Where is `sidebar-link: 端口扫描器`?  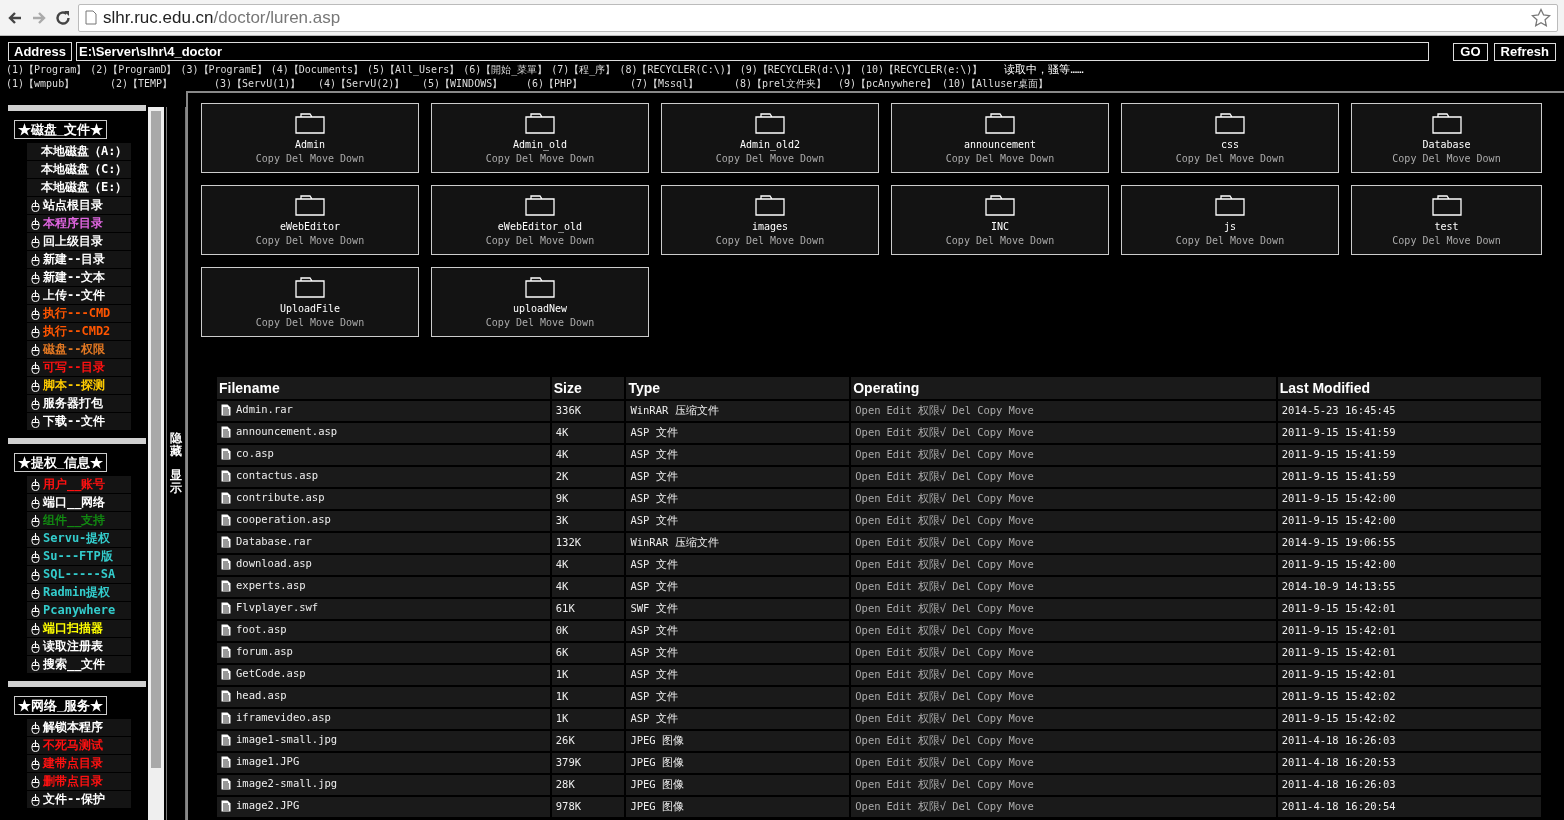
sidebar-link: 端口扫描器 is located at coordinates (79, 628).